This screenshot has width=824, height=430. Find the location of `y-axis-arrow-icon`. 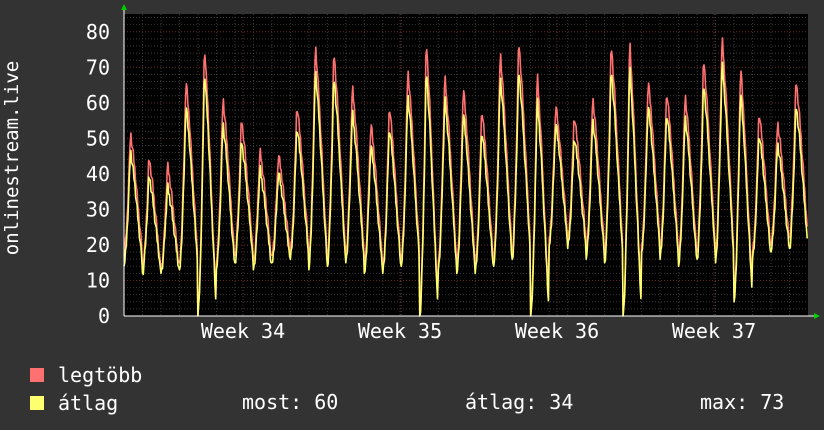

y-axis-arrow-icon is located at coordinates (124, 7).